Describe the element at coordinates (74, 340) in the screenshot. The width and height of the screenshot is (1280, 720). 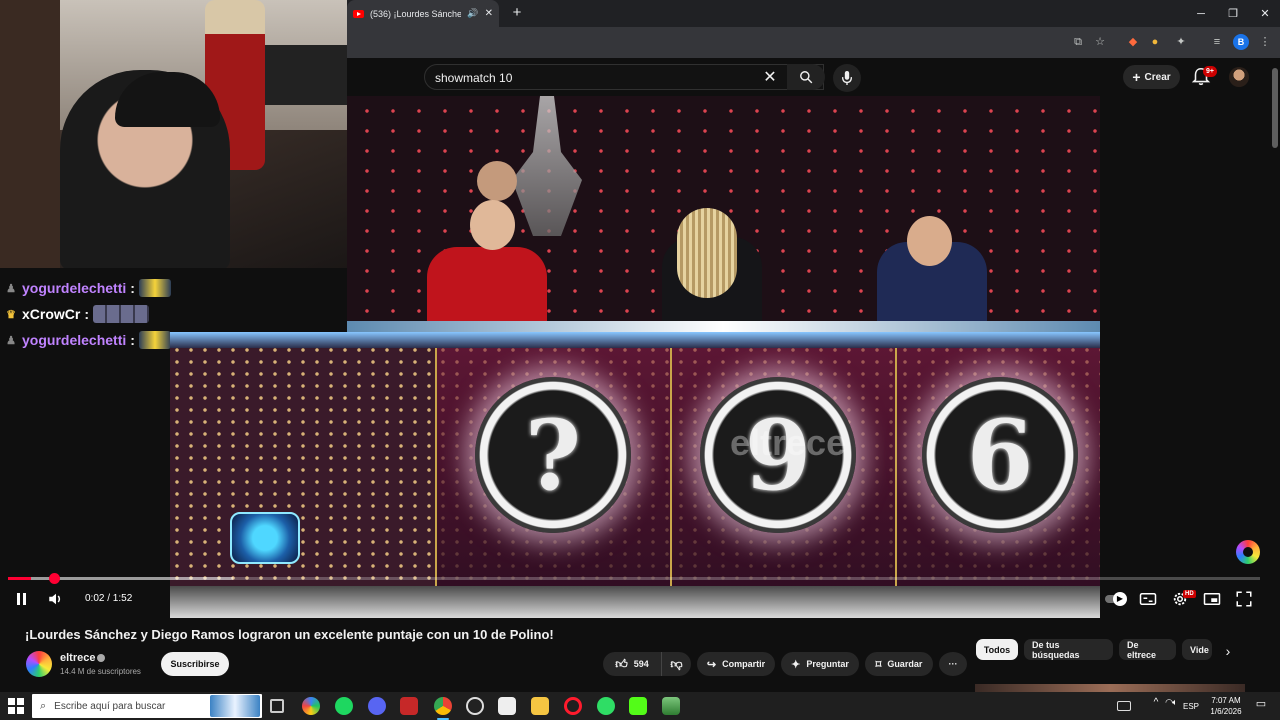
I see `chat-username: yogurdelechetti` at that location.